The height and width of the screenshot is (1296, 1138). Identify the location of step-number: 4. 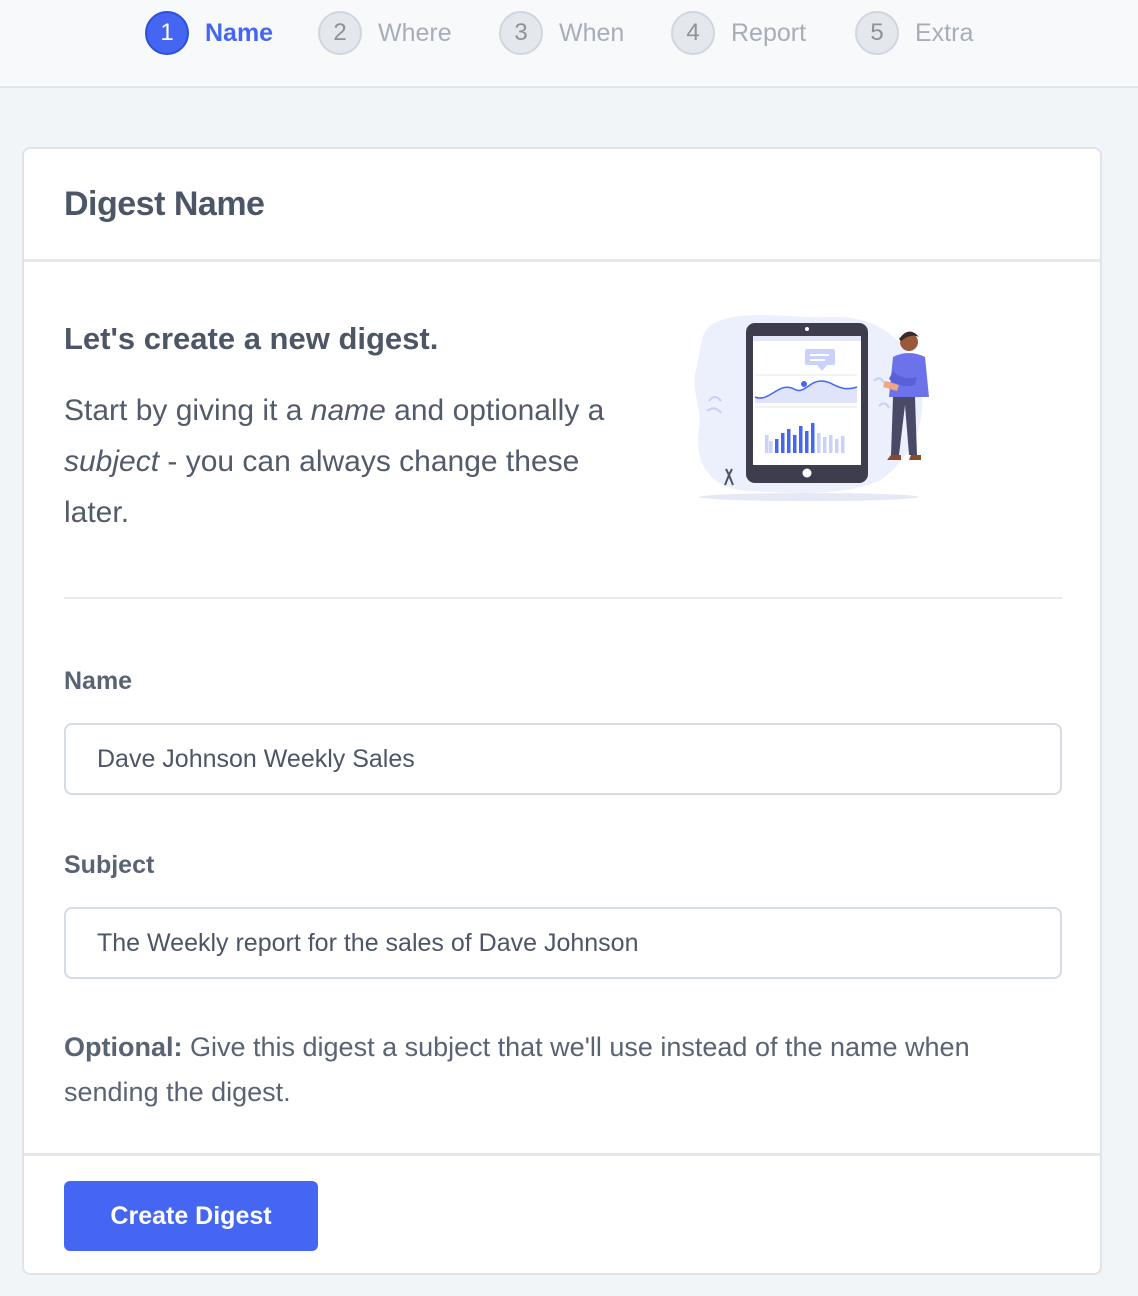
(693, 33).